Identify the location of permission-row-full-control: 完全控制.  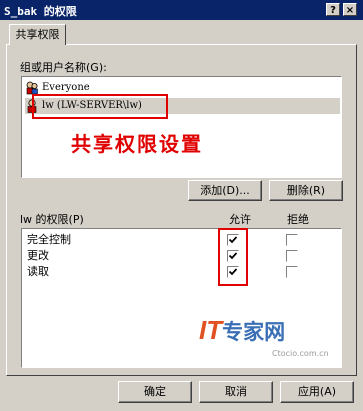
(49, 240).